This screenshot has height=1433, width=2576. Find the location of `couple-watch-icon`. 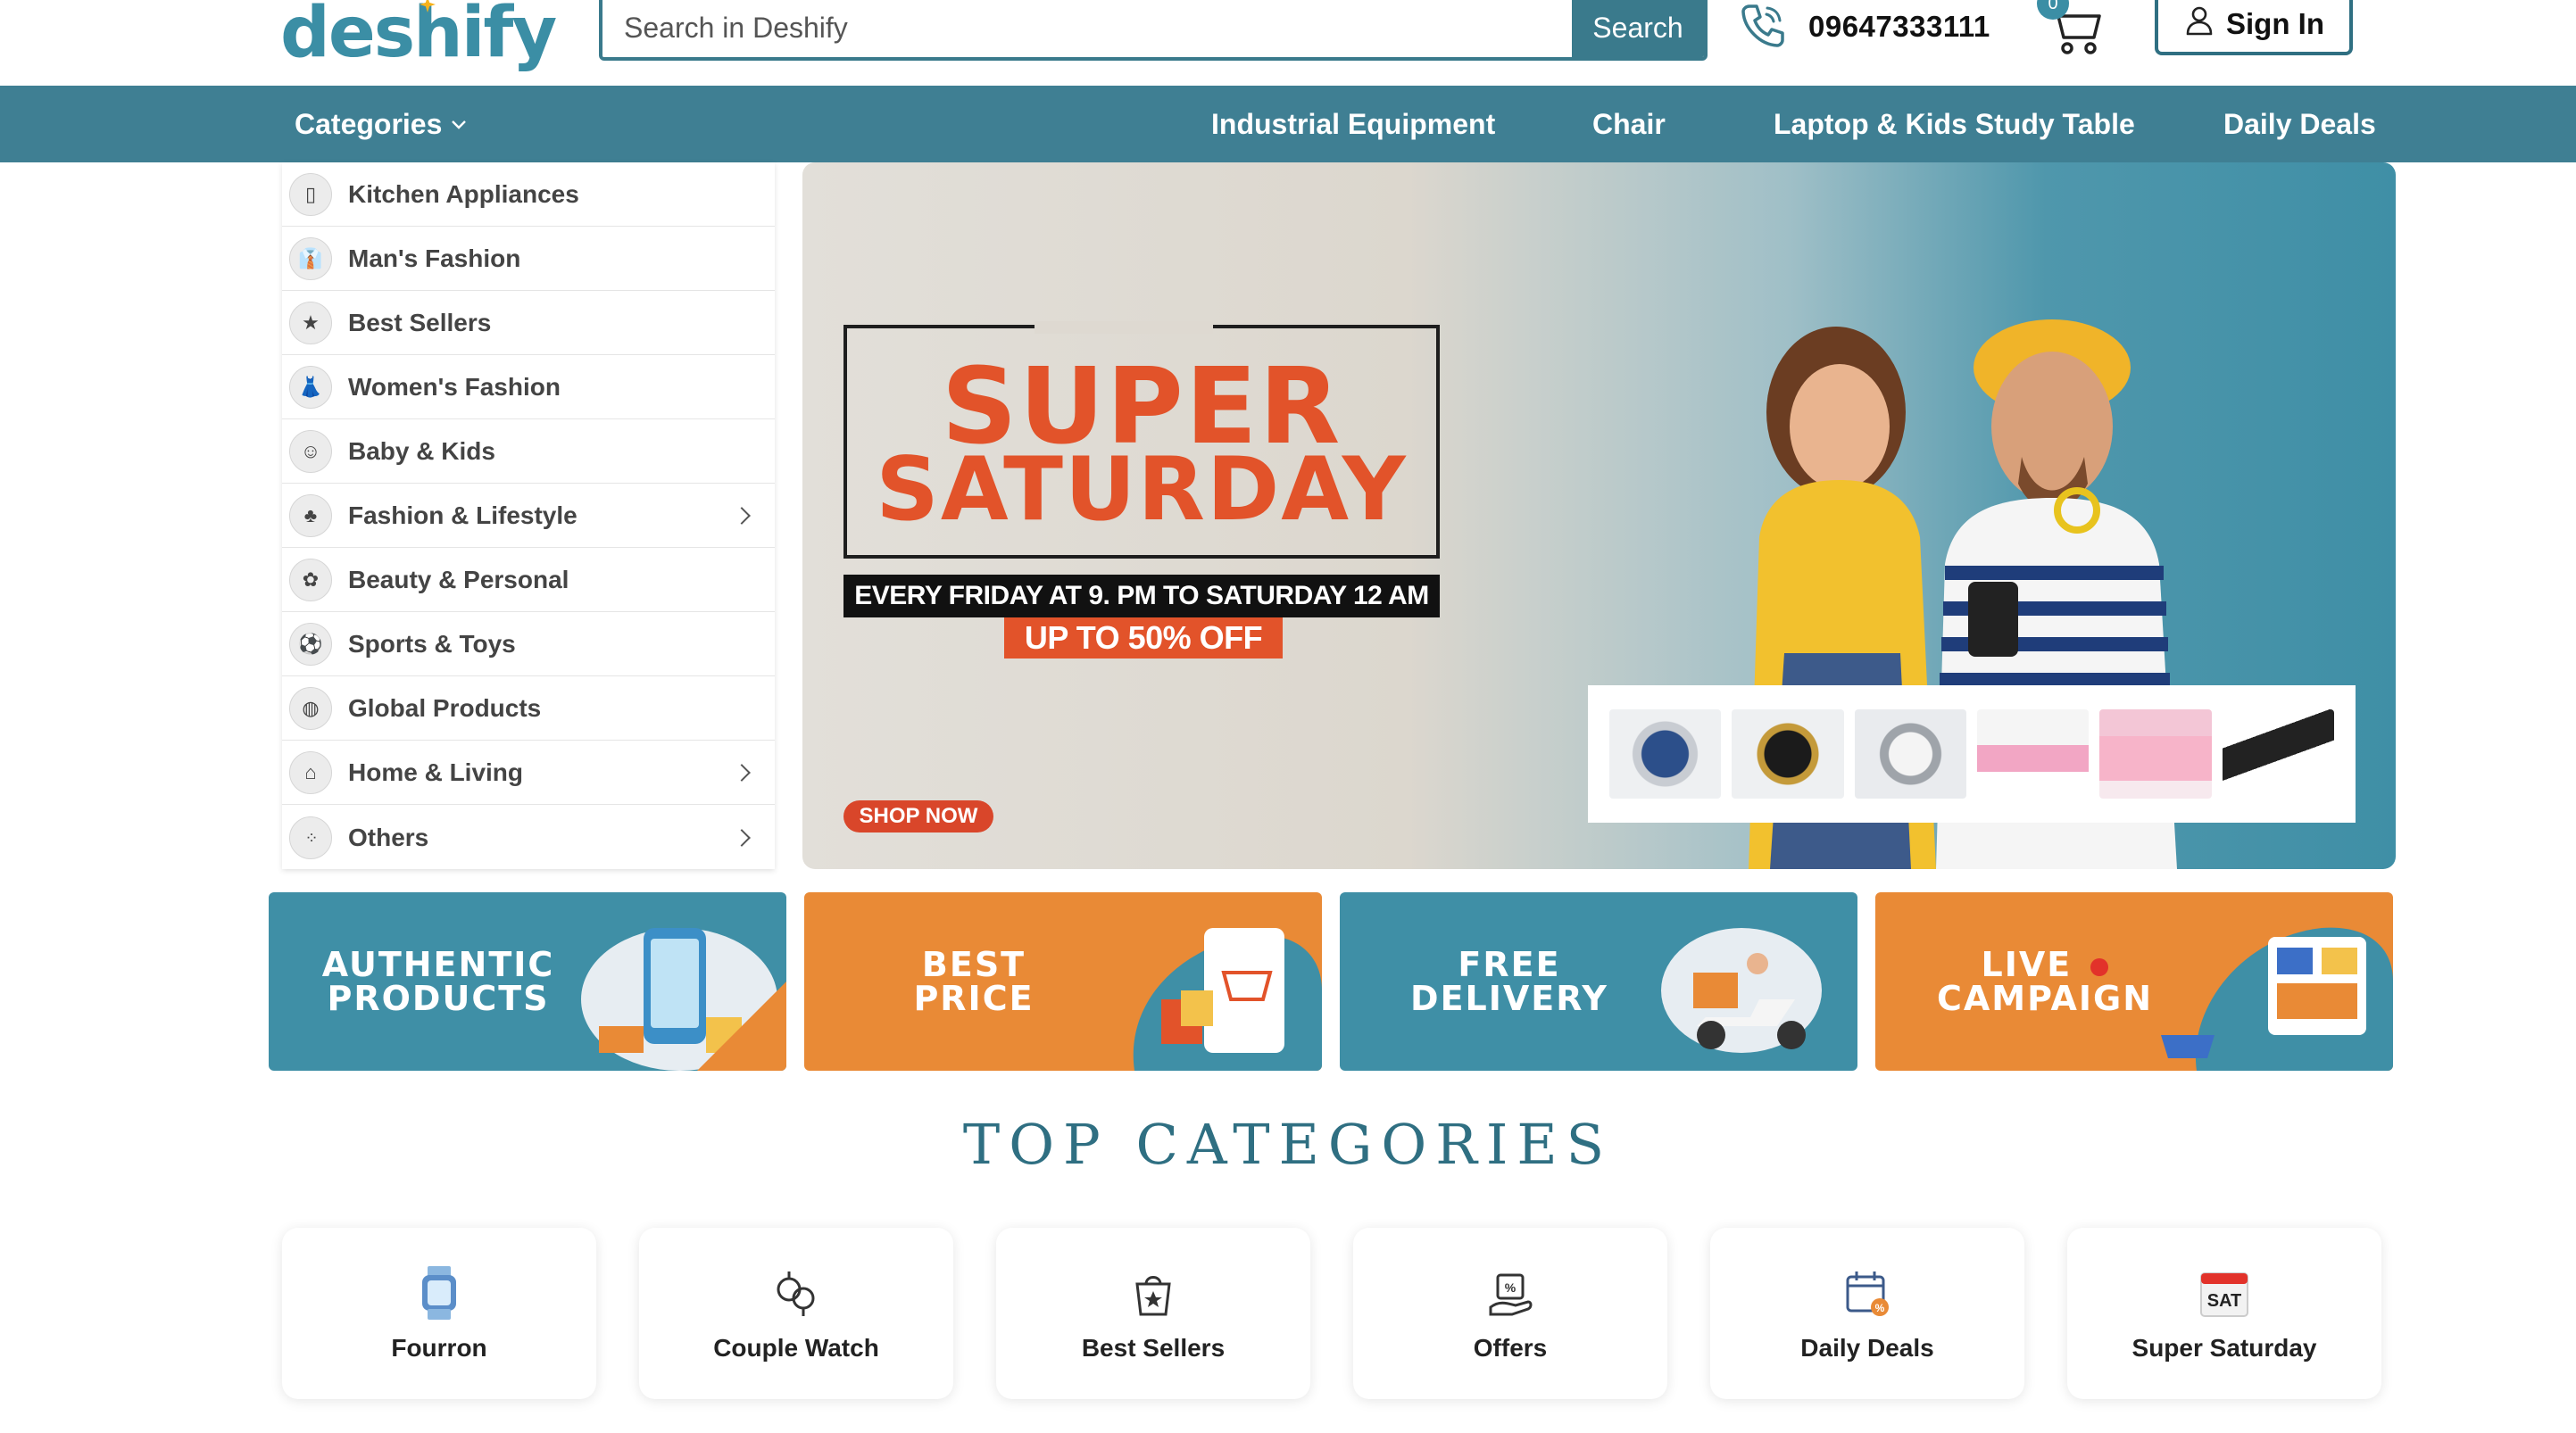

couple-watch-icon is located at coordinates (797, 1292).